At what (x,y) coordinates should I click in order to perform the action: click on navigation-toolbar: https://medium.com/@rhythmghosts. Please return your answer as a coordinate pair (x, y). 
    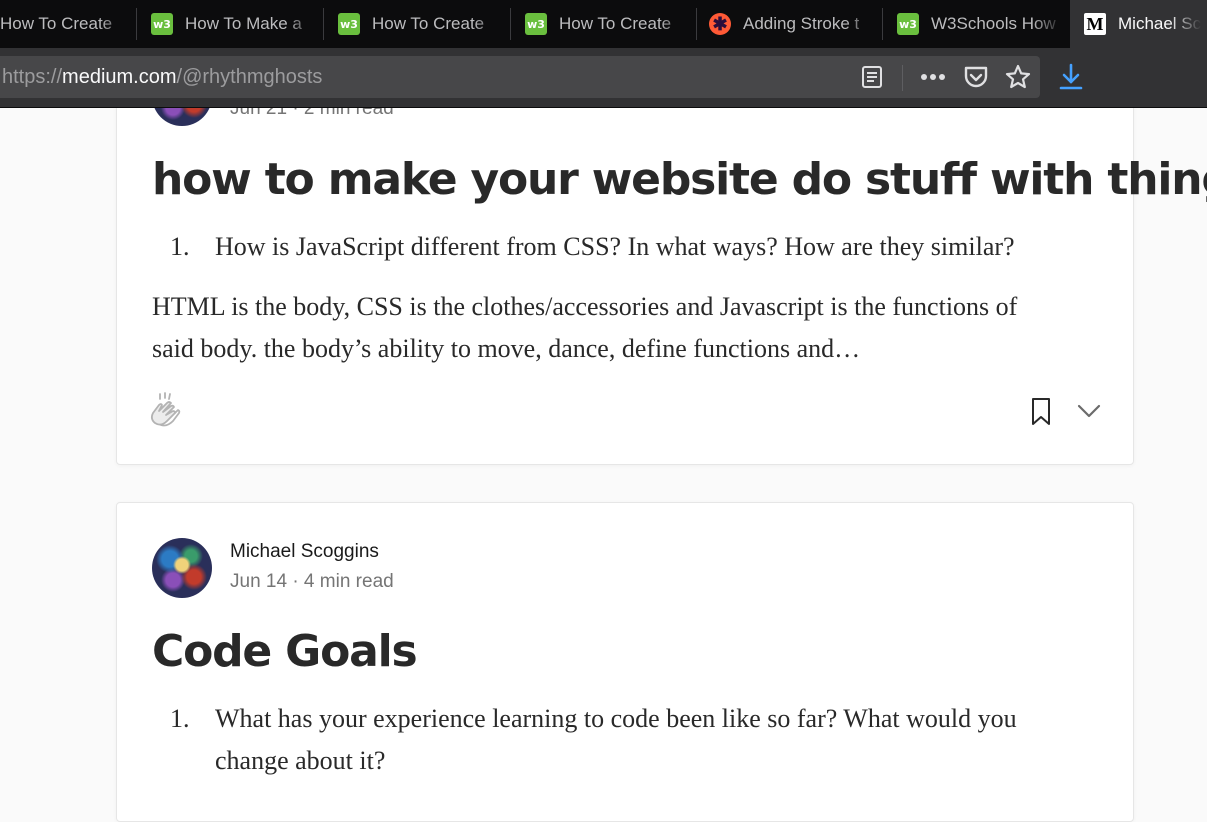
    Looking at the image, I should click on (603, 78).